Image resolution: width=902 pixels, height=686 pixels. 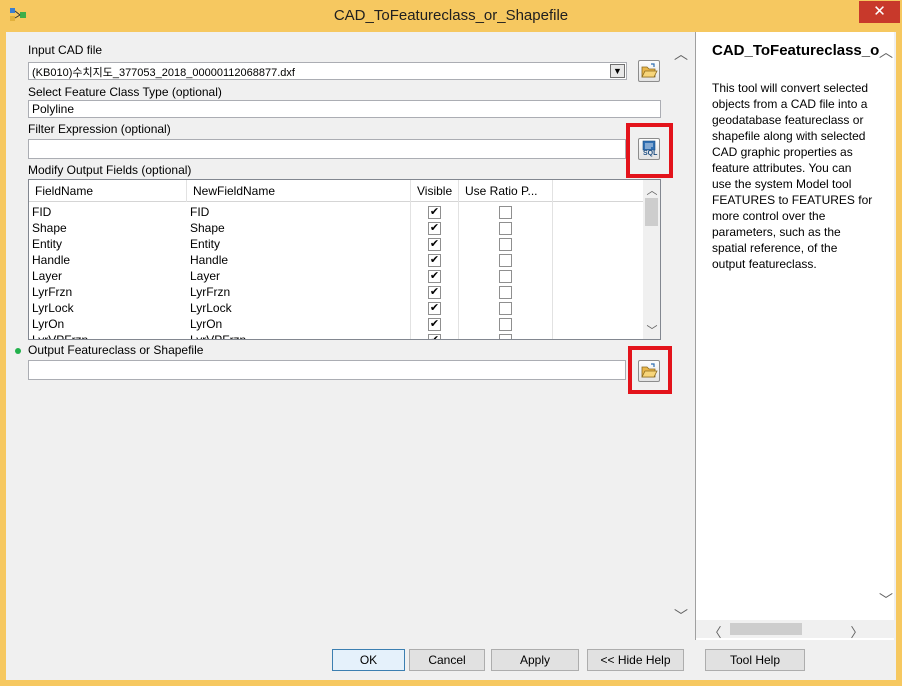 What do you see at coordinates (649, 149) in the screenshot?
I see `sql-query-button: SQL` at bounding box center [649, 149].